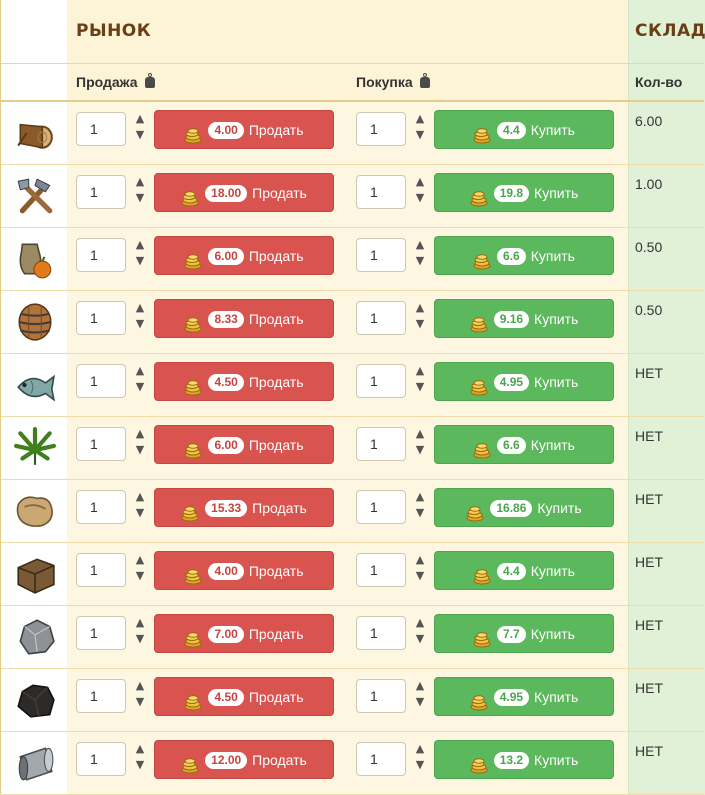  Describe the element at coordinates (244, 192) in the screenshot. I see `sell-button: 18.00 Продать` at that location.